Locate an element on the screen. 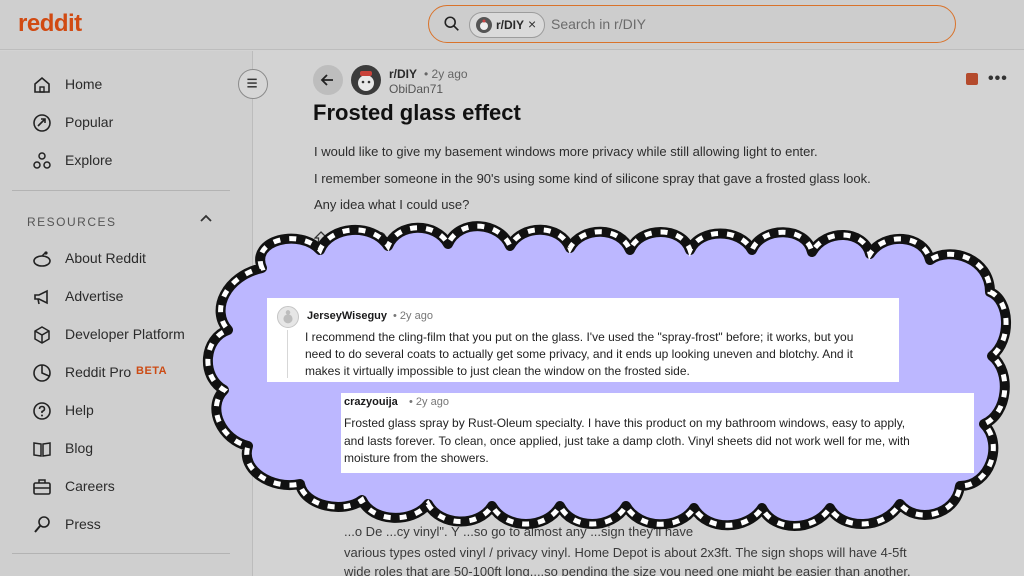 The image size is (1024, 576). thread-line is located at coordinates (287, 354).